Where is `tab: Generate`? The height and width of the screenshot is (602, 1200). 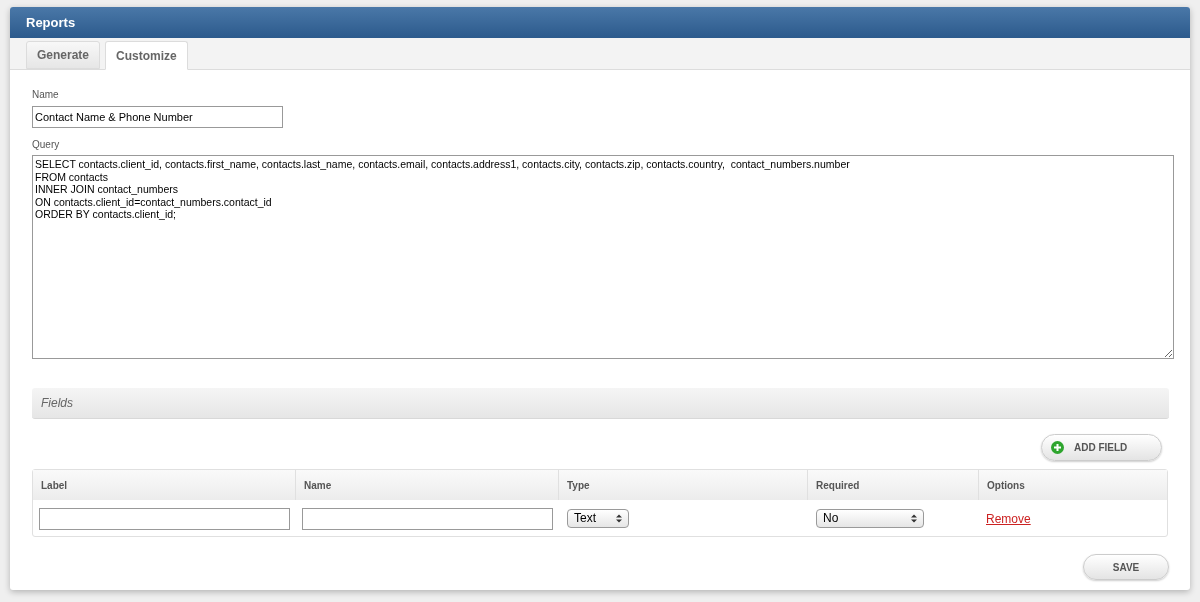
tab: Generate is located at coordinates (63, 55).